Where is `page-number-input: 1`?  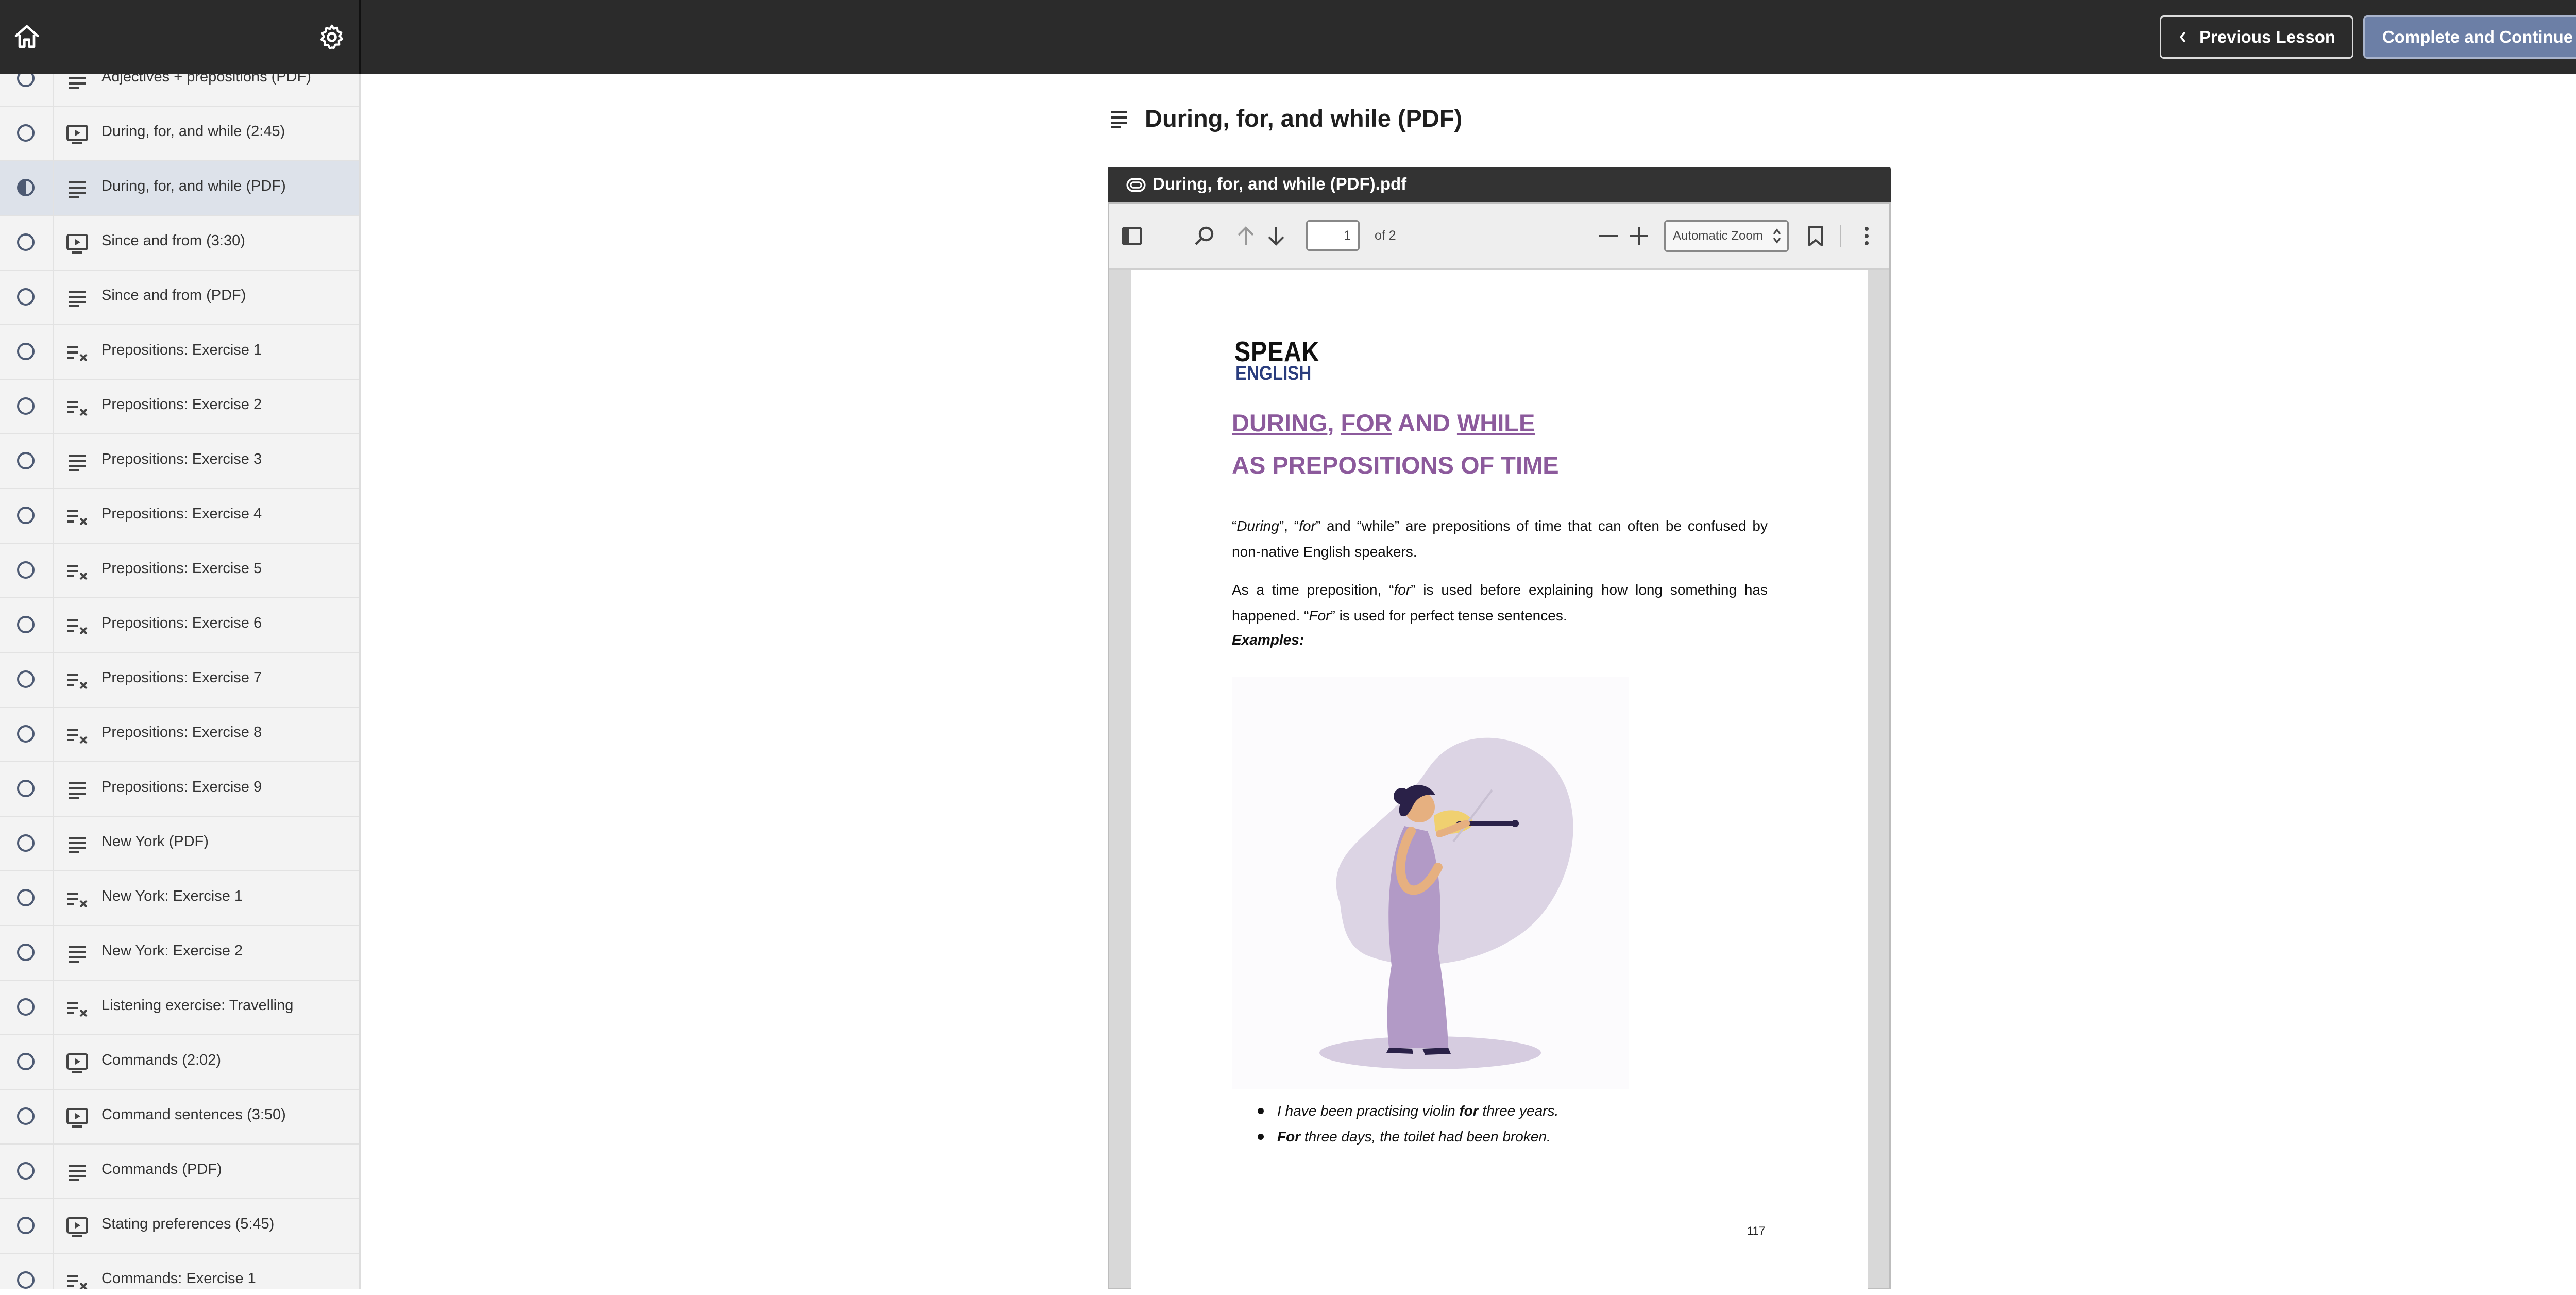 page-number-input: 1 is located at coordinates (1333, 235).